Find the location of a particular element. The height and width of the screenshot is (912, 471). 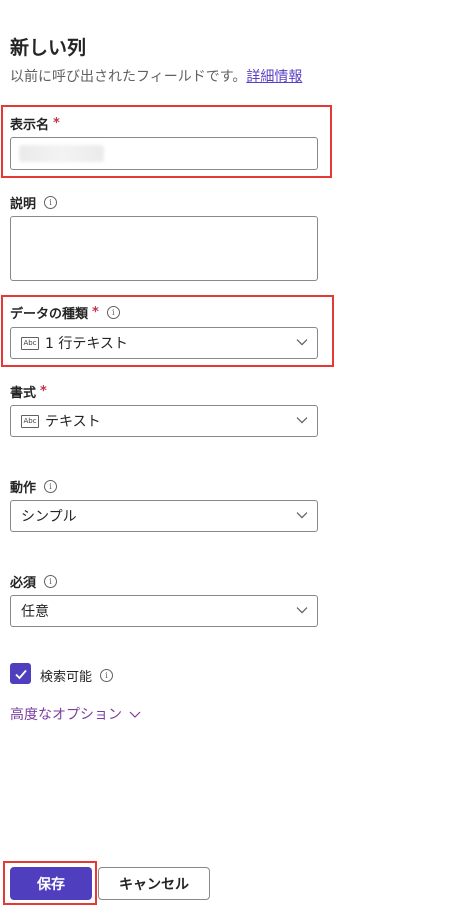

required-select: 任意 is located at coordinates (164, 611).